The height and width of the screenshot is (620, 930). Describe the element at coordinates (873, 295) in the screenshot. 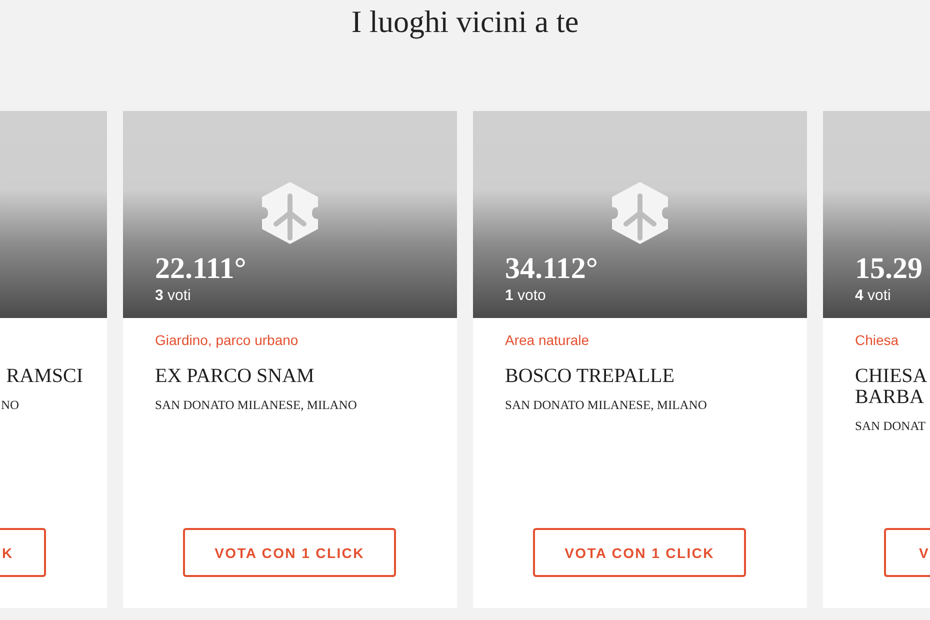

I see `vote-count: 4 voti` at that location.